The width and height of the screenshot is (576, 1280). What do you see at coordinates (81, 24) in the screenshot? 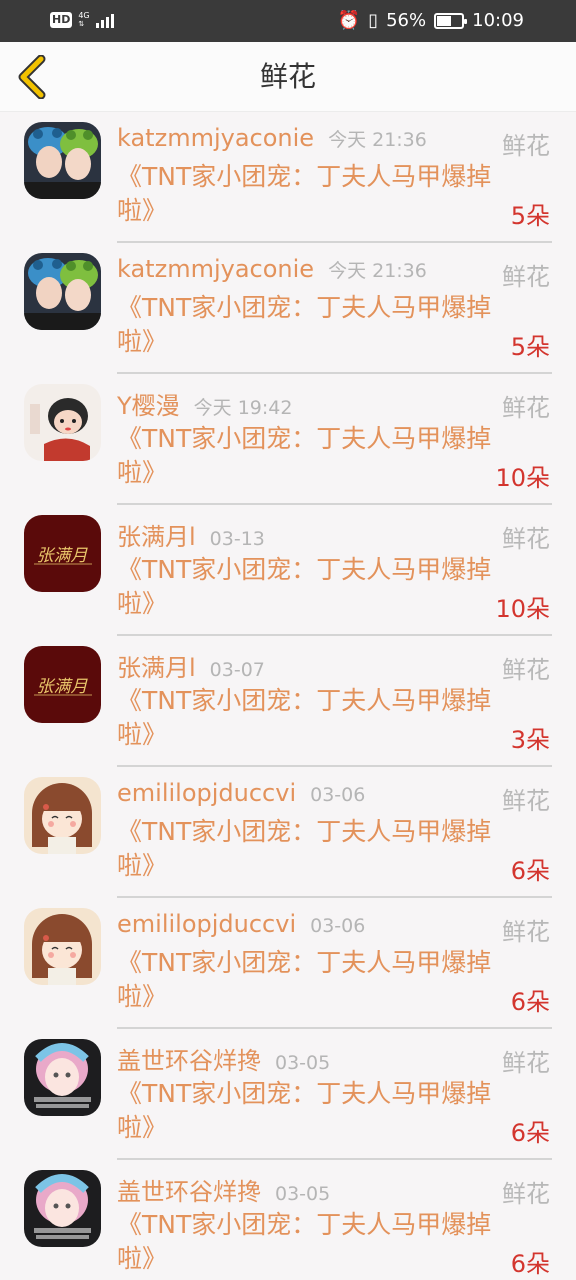
I see `data-arrows-icon: ⇅` at bounding box center [81, 24].